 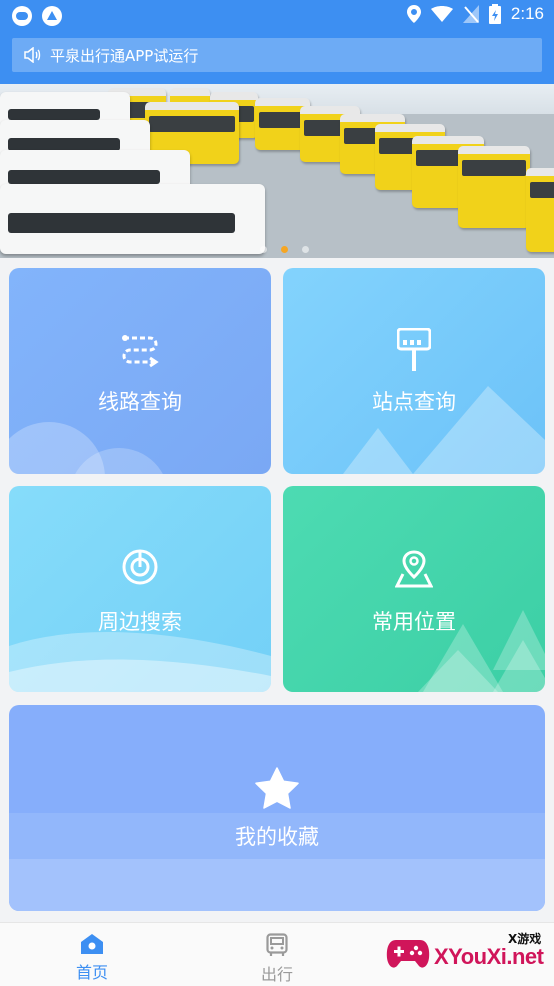 I want to click on no-signal-icon, so click(x=470, y=14).